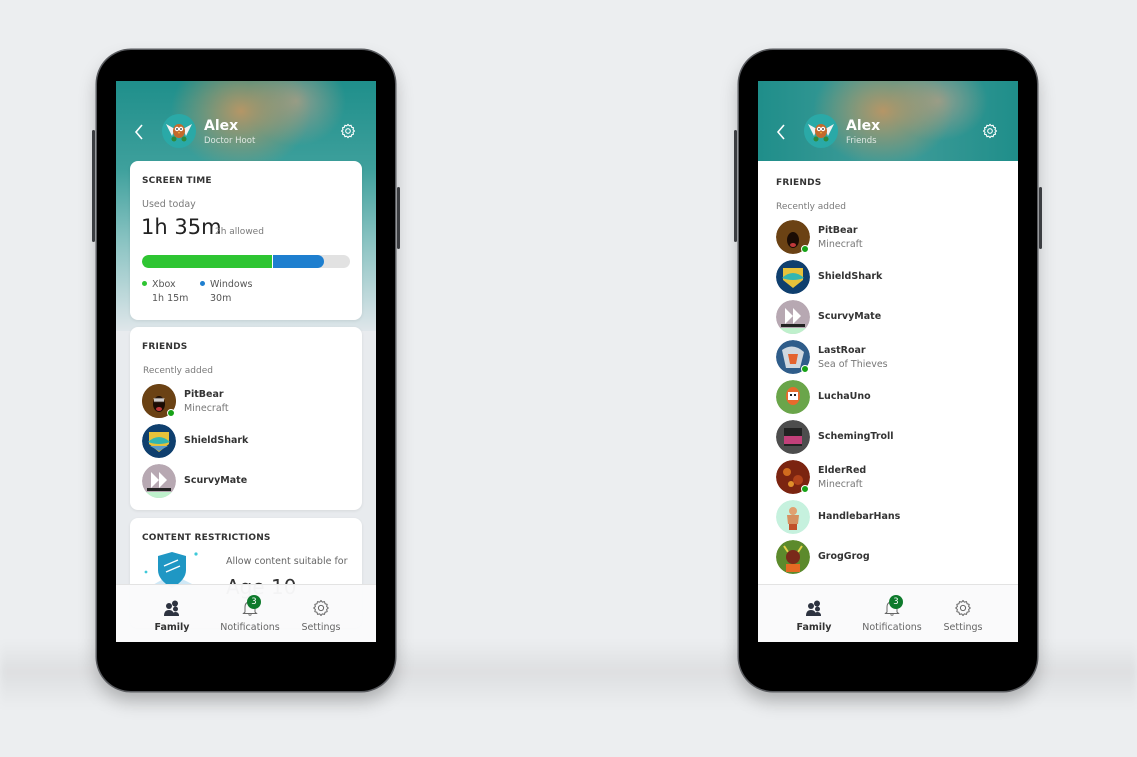 The width and height of the screenshot is (1137, 757). Describe the element at coordinates (230, 141) in the screenshot. I see `profile-gamertag: Doctor Hoot` at that location.